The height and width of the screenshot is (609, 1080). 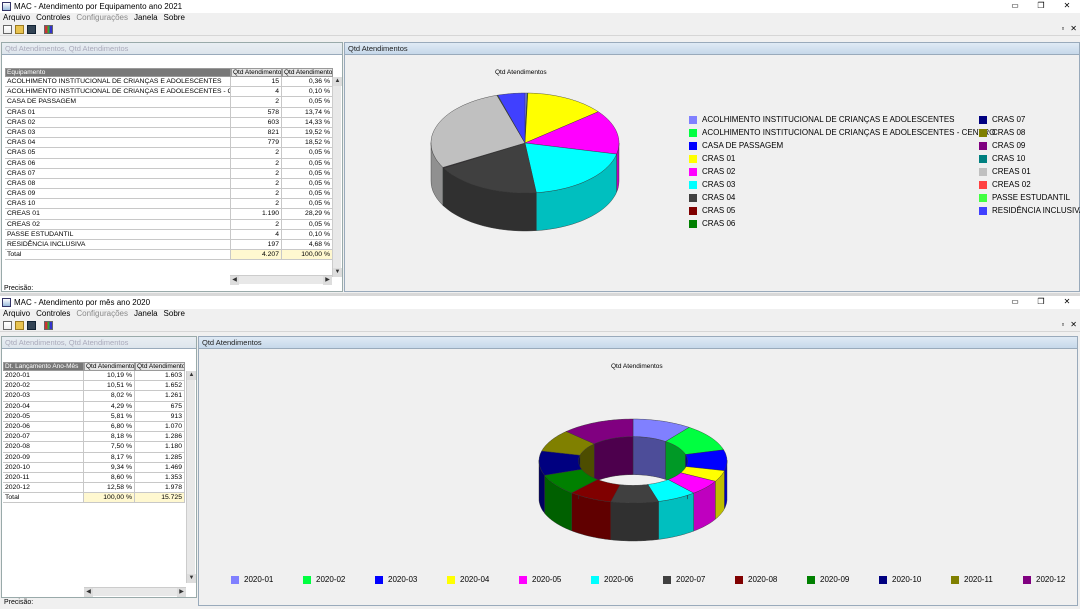 What do you see at coordinates (118, 214) in the screenshot?
I see `row-label-cell: CREAS 01` at bounding box center [118, 214].